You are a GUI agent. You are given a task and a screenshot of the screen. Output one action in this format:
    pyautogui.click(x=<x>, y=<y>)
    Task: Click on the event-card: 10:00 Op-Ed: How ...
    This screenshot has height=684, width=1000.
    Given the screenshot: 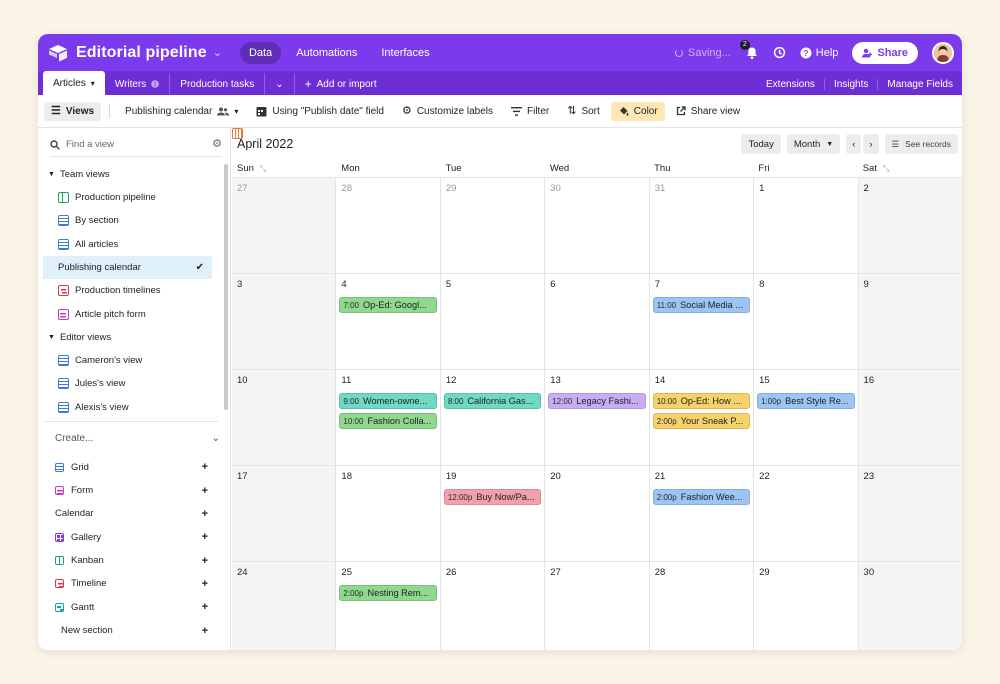 What is the action you would take?
    pyautogui.click(x=701, y=401)
    